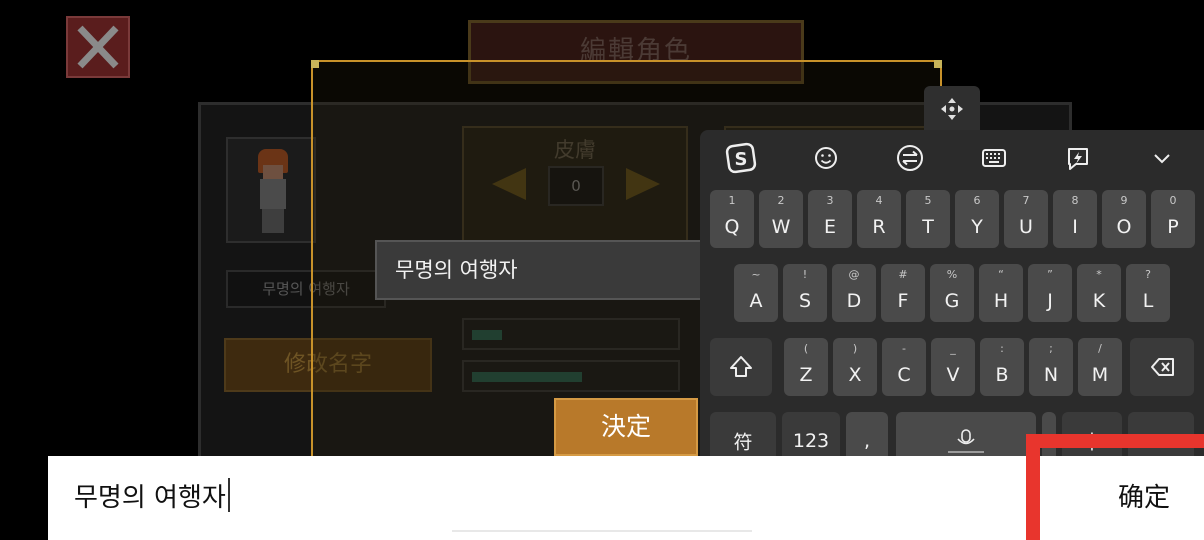 The height and width of the screenshot is (540, 1204). I want to click on key-n: ; N, so click(1051, 367).